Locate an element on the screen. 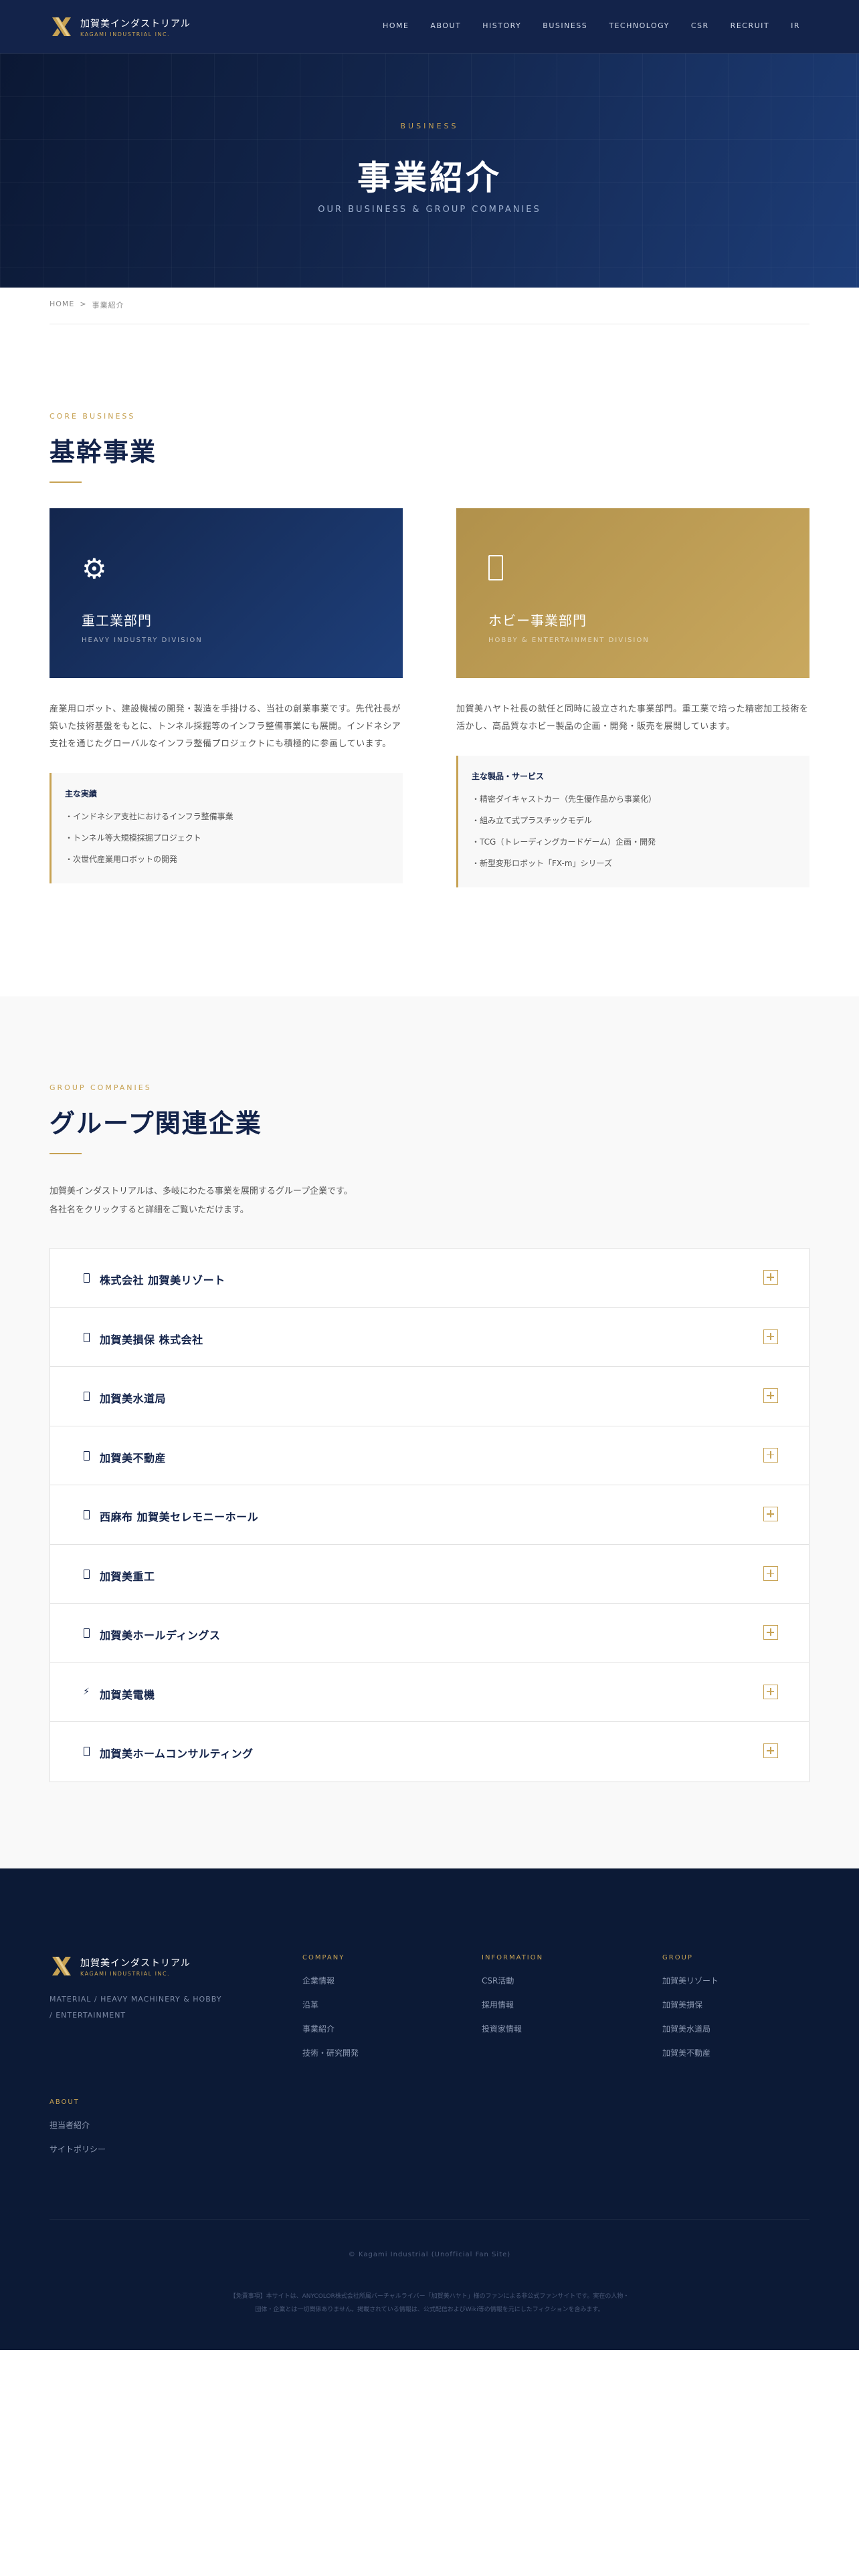 The height and width of the screenshot is (2576, 859). highlight-item: ・次世代産業用ロボットの開発 is located at coordinates (121, 859).